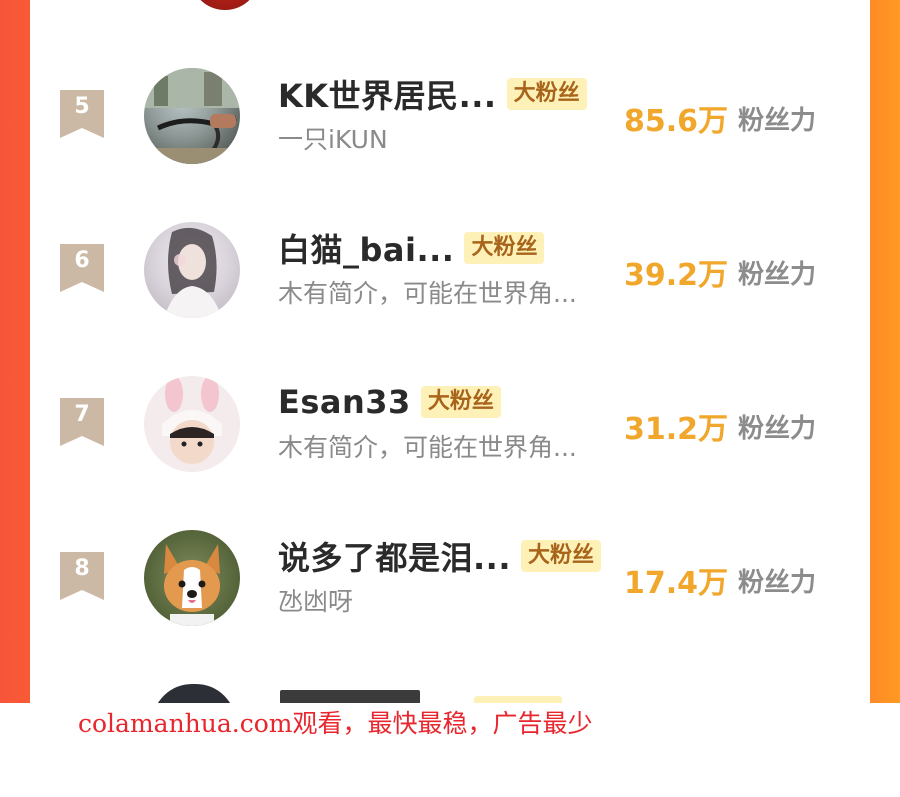 The image size is (900, 797). What do you see at coordinates (675, 275) in the screenshot?
I see `fan-power-value: 39.2万` at bounding box center [675, 275].